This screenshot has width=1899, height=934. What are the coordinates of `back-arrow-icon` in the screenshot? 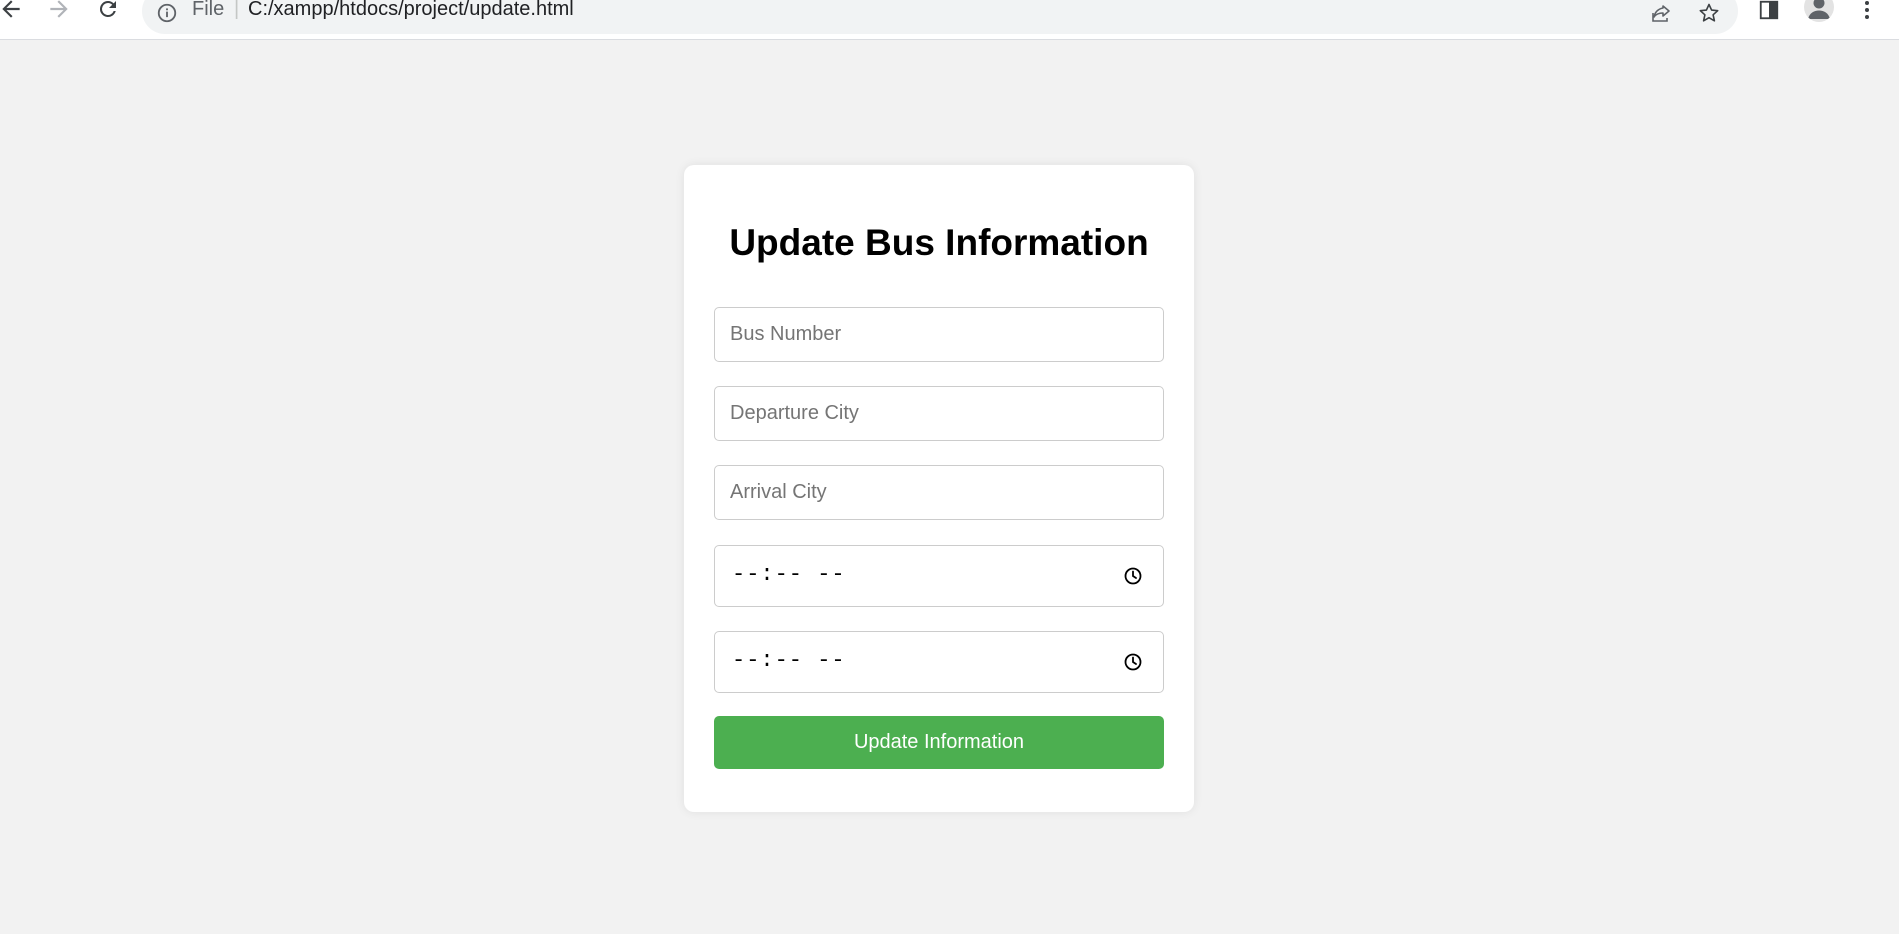 It's located at (11, 9).